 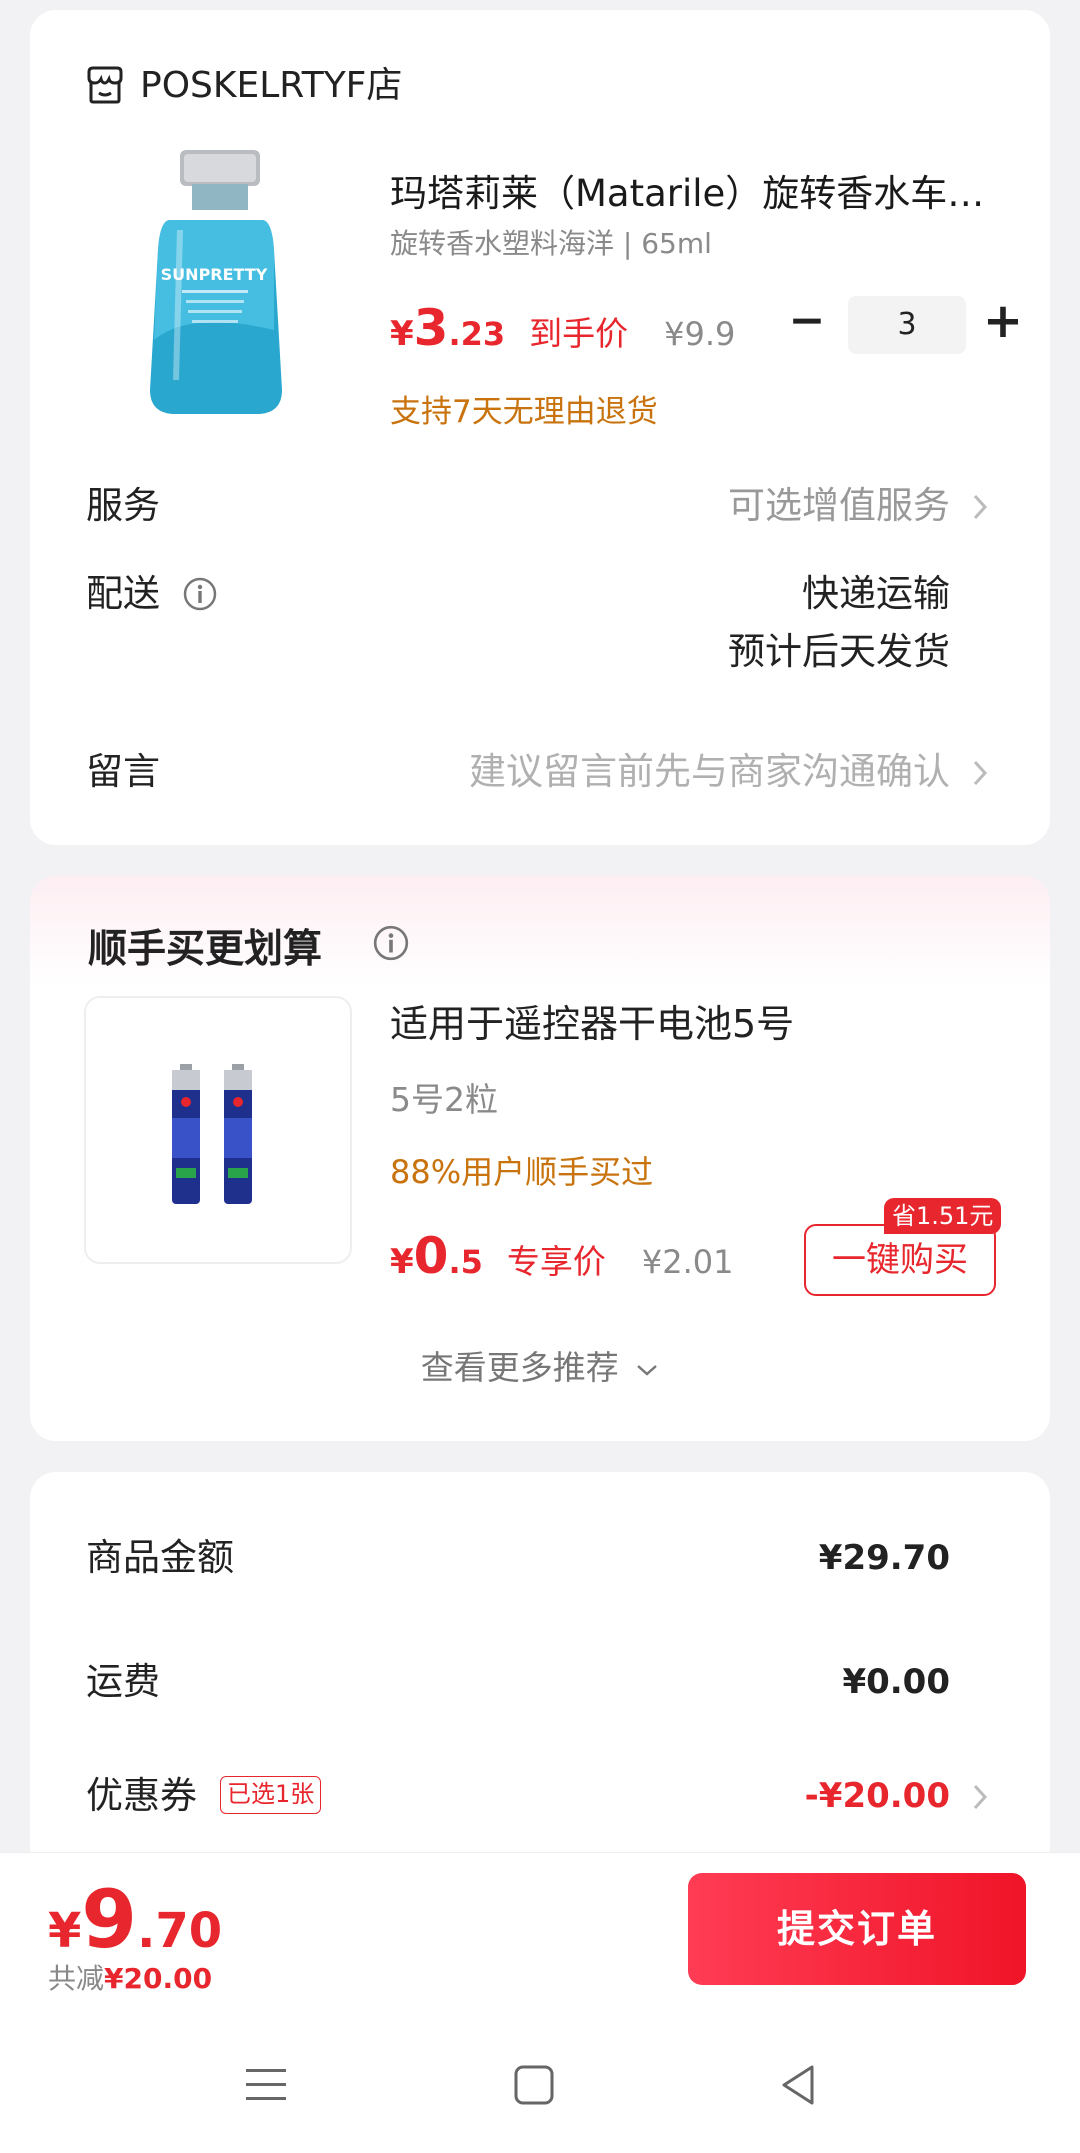 I want to click on price-tag: 到手价, so click(x=579, y=333).